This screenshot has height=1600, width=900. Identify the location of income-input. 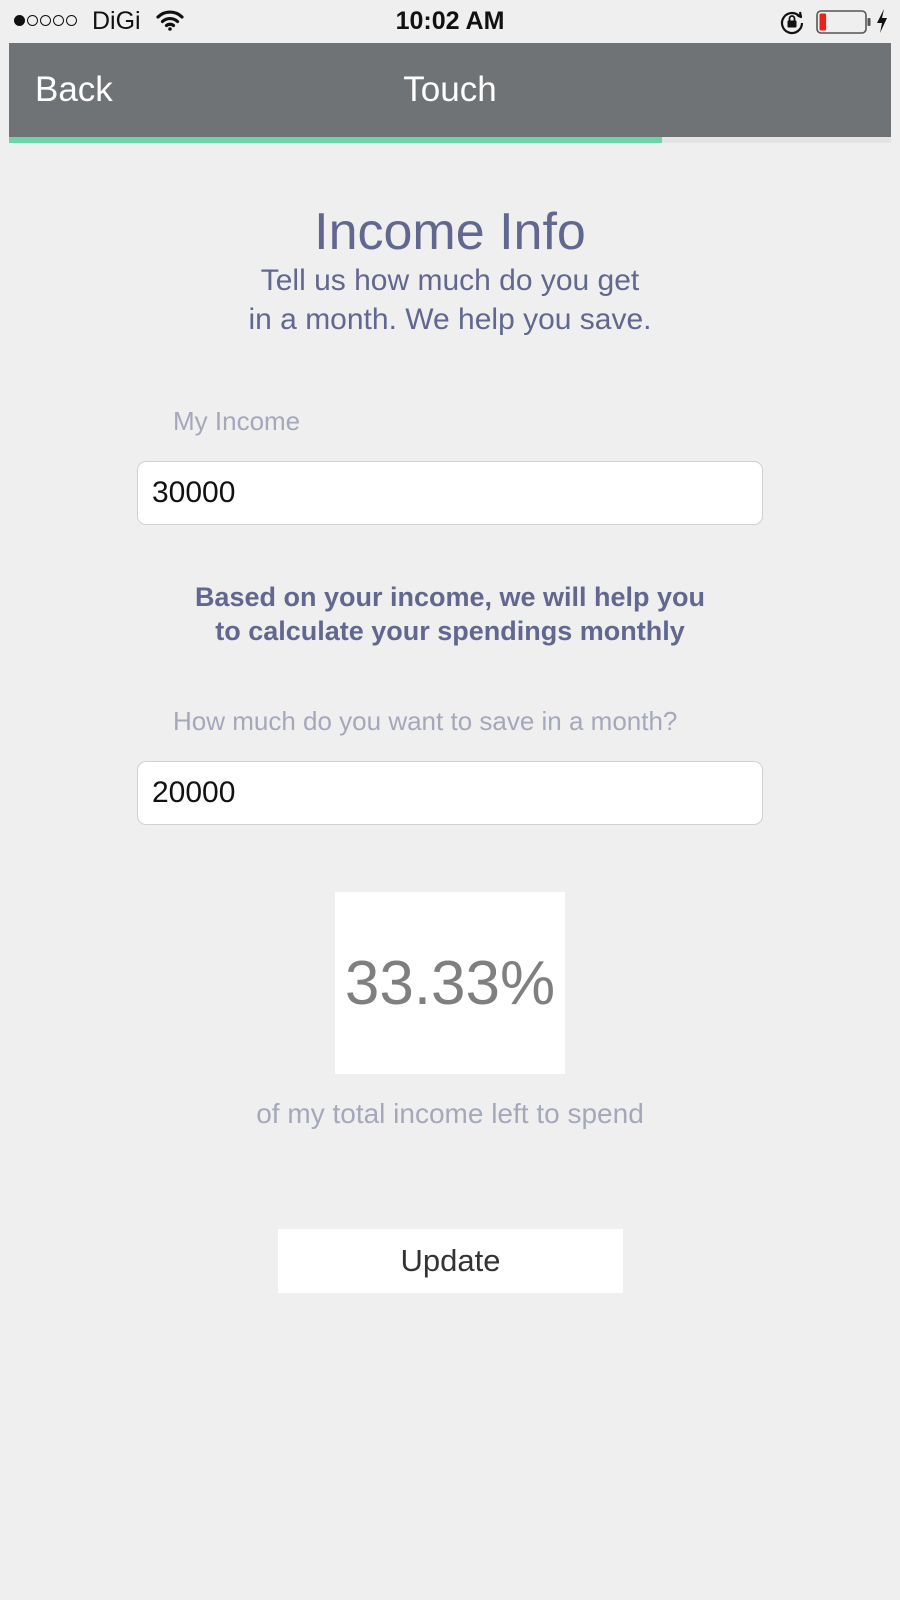
(450, 493).